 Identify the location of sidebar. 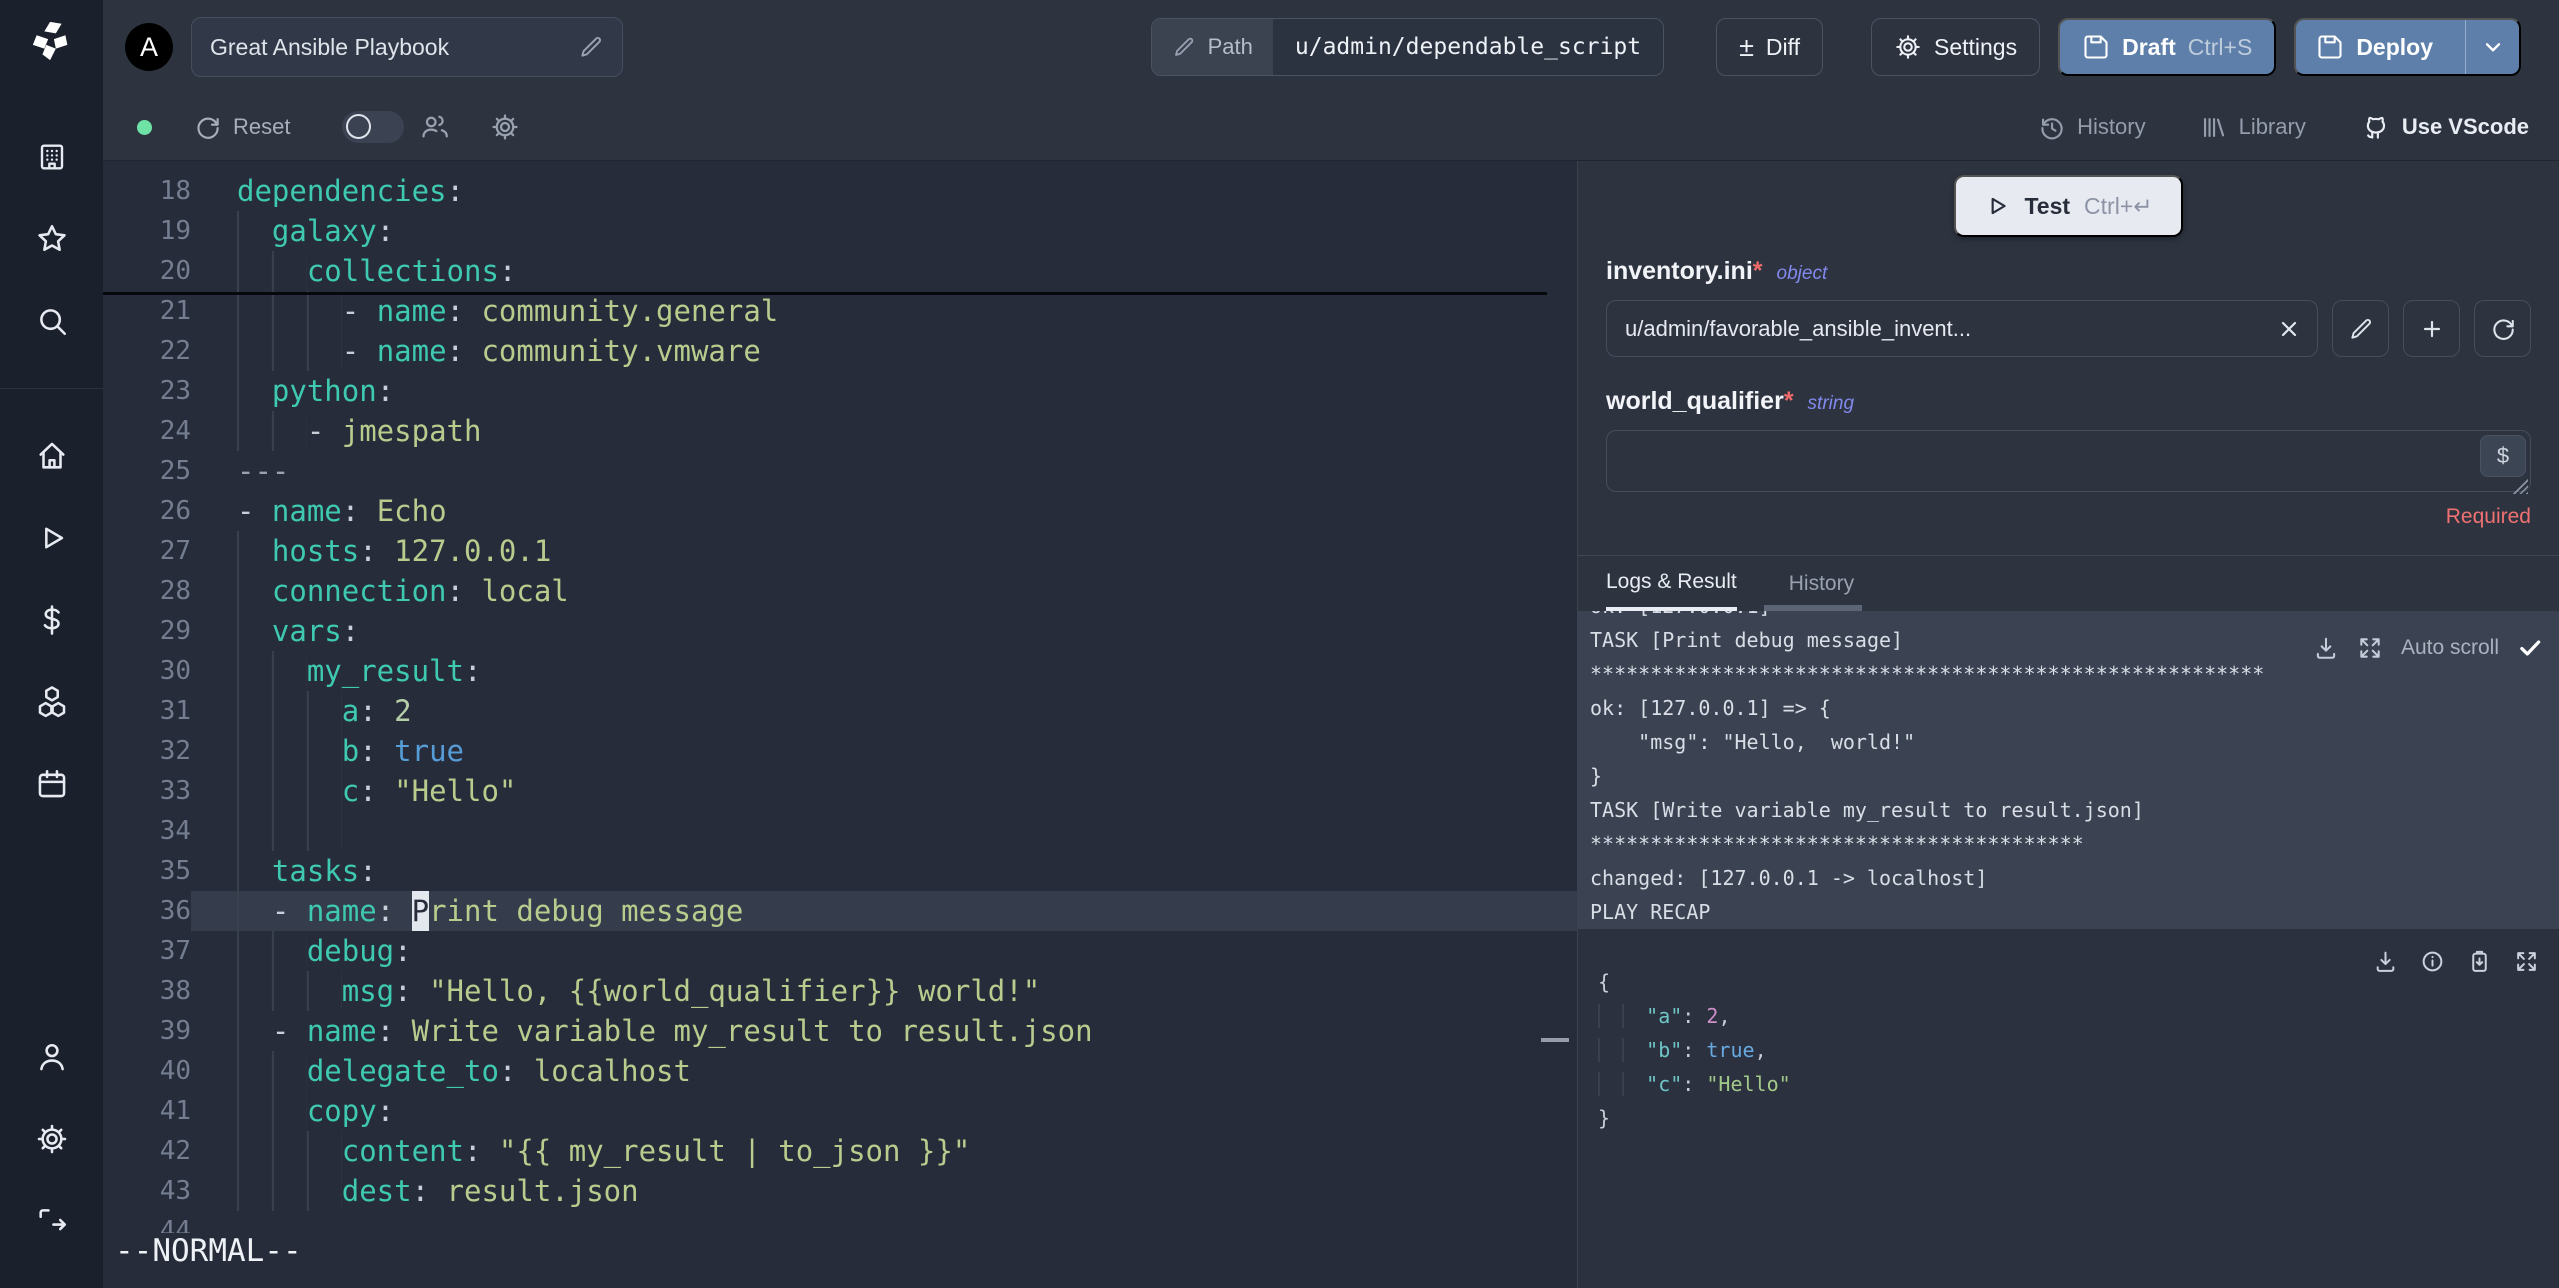
(51, 644).